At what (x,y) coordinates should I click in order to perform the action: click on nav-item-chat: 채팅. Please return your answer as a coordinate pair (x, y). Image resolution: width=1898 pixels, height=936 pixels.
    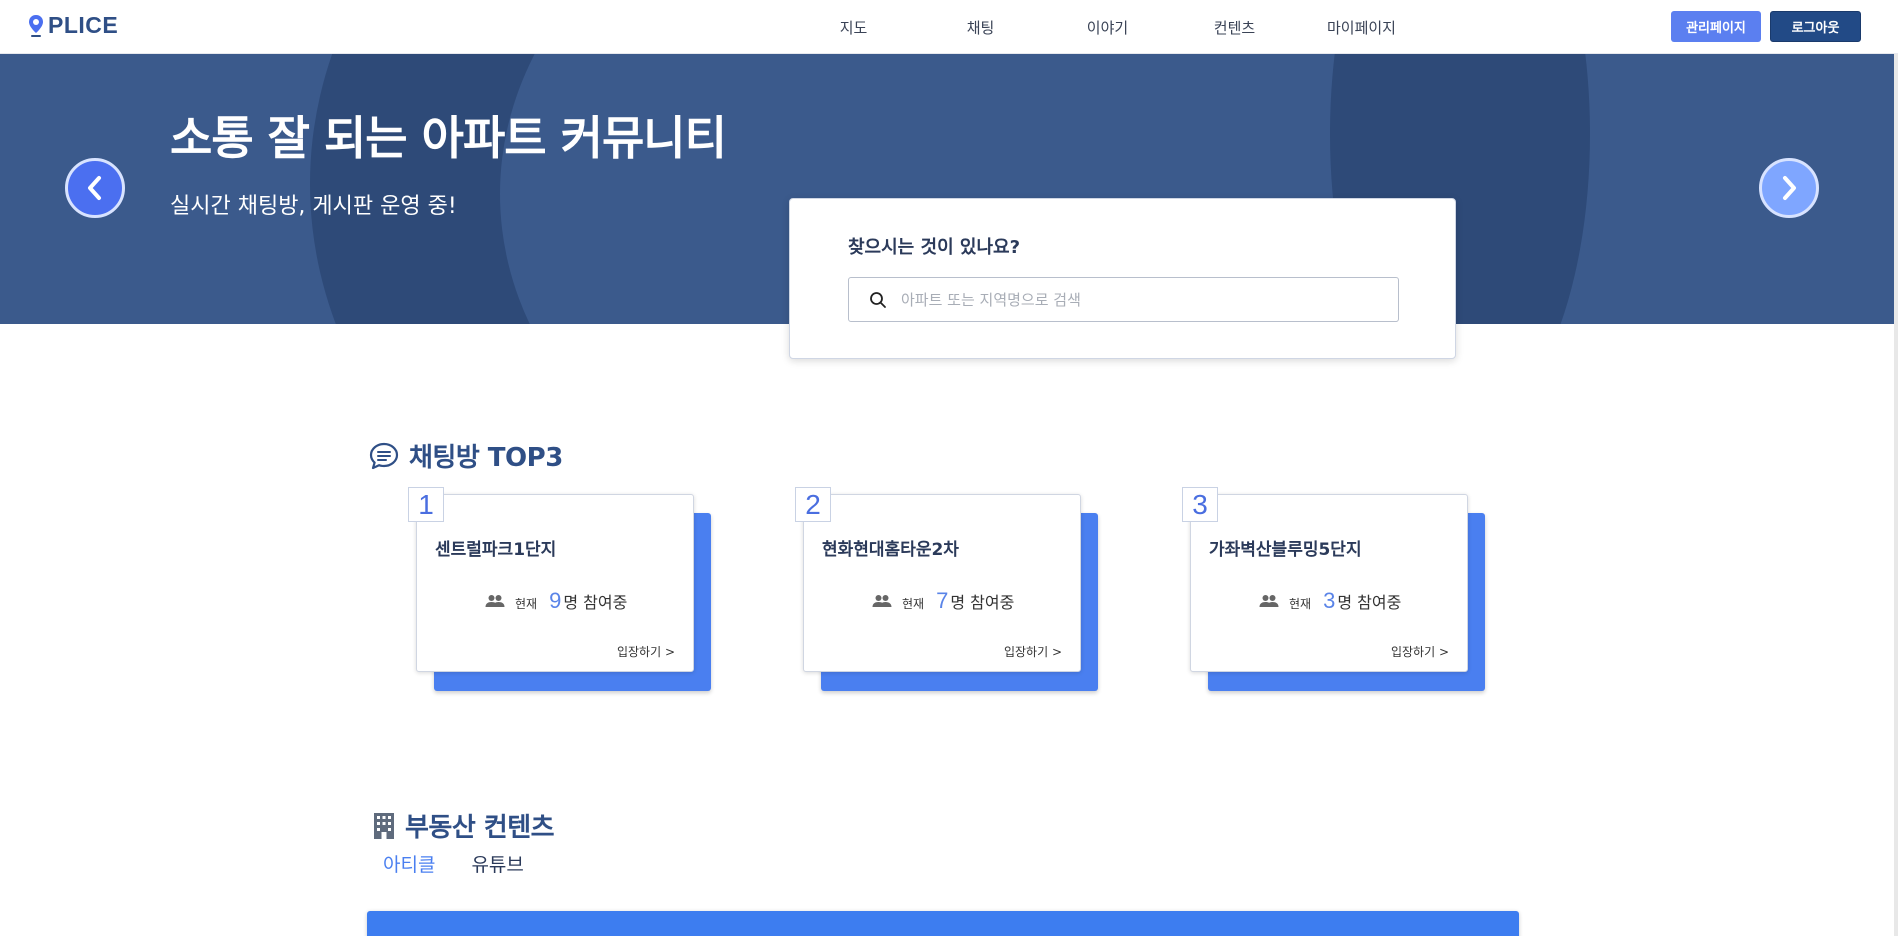
    Looking at the image, I should click on (980, 27).